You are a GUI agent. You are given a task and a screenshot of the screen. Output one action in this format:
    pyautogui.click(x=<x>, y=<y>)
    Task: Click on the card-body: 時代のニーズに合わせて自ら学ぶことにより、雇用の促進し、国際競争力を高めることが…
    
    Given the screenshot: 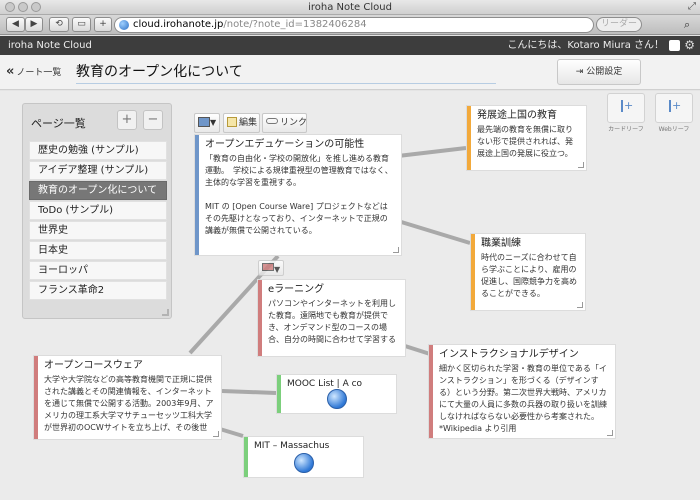 What is the action you would take?
    pyautogui.click(x=529, y=275)
    